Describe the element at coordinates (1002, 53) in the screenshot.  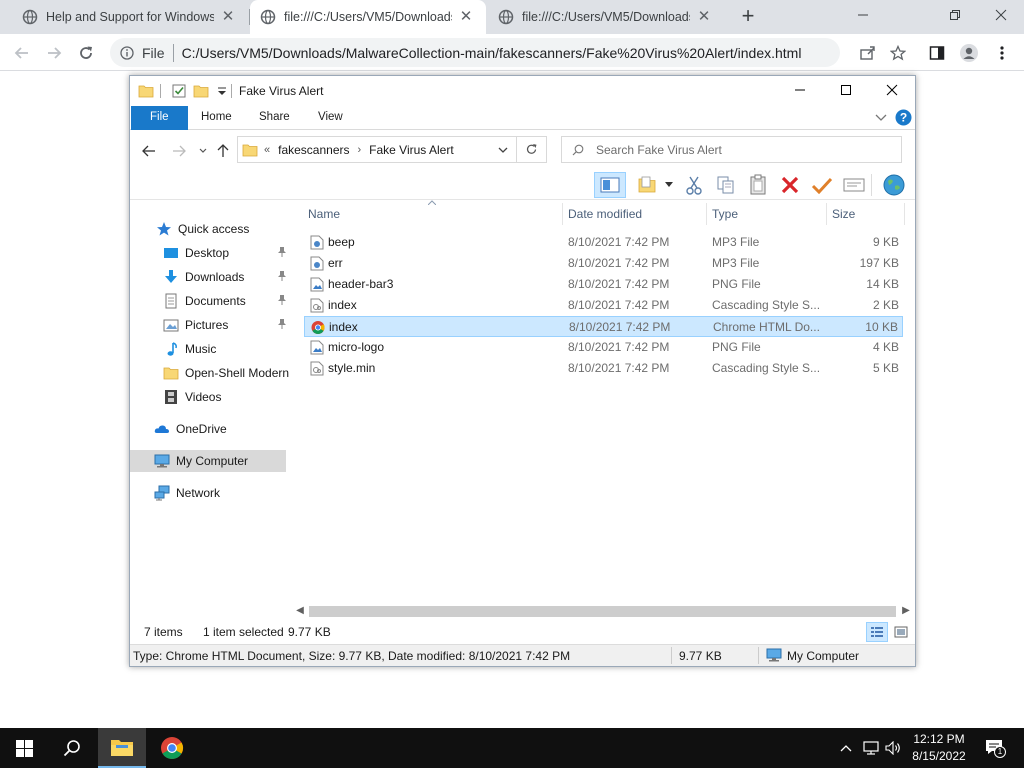
I see `menu-button` at that location.